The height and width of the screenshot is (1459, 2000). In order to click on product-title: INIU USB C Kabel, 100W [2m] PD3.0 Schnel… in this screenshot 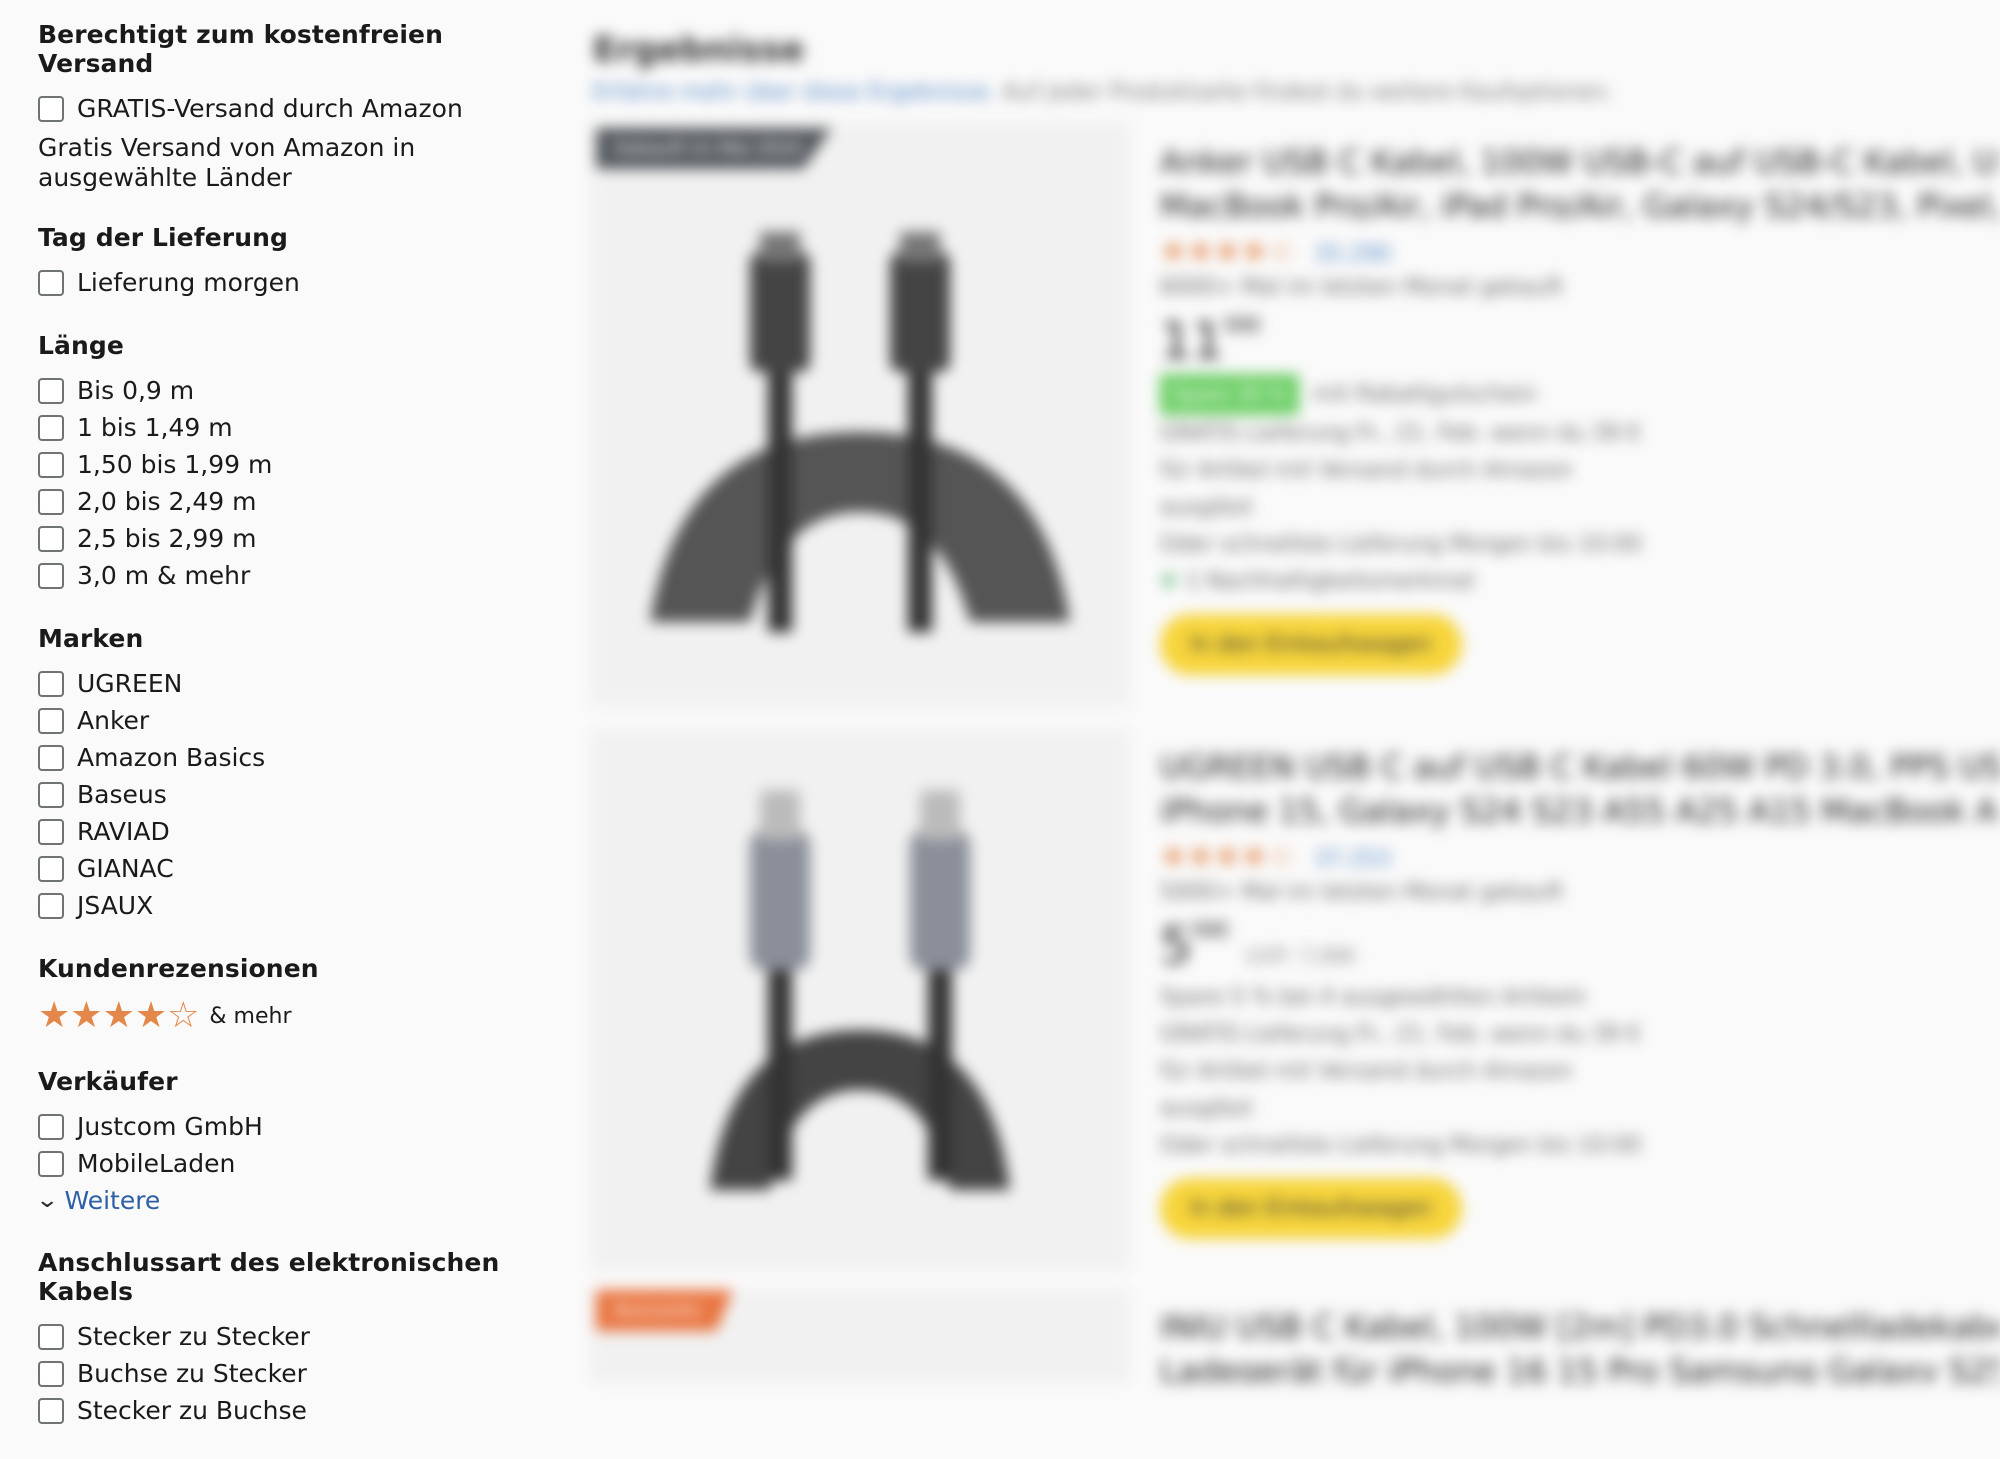, I will do `click(1580, 1327)`.